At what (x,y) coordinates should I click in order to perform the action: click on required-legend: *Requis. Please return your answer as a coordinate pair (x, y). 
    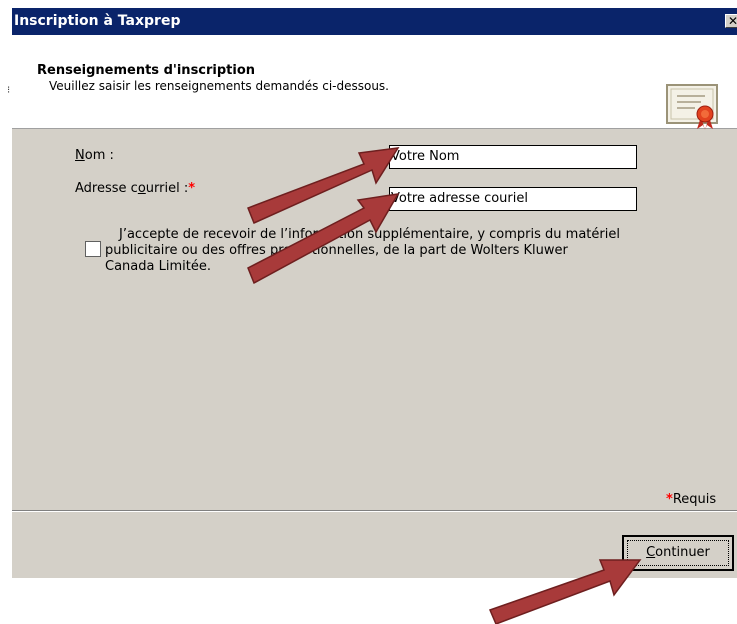
    Looking at the image, I should click on (691, 499).